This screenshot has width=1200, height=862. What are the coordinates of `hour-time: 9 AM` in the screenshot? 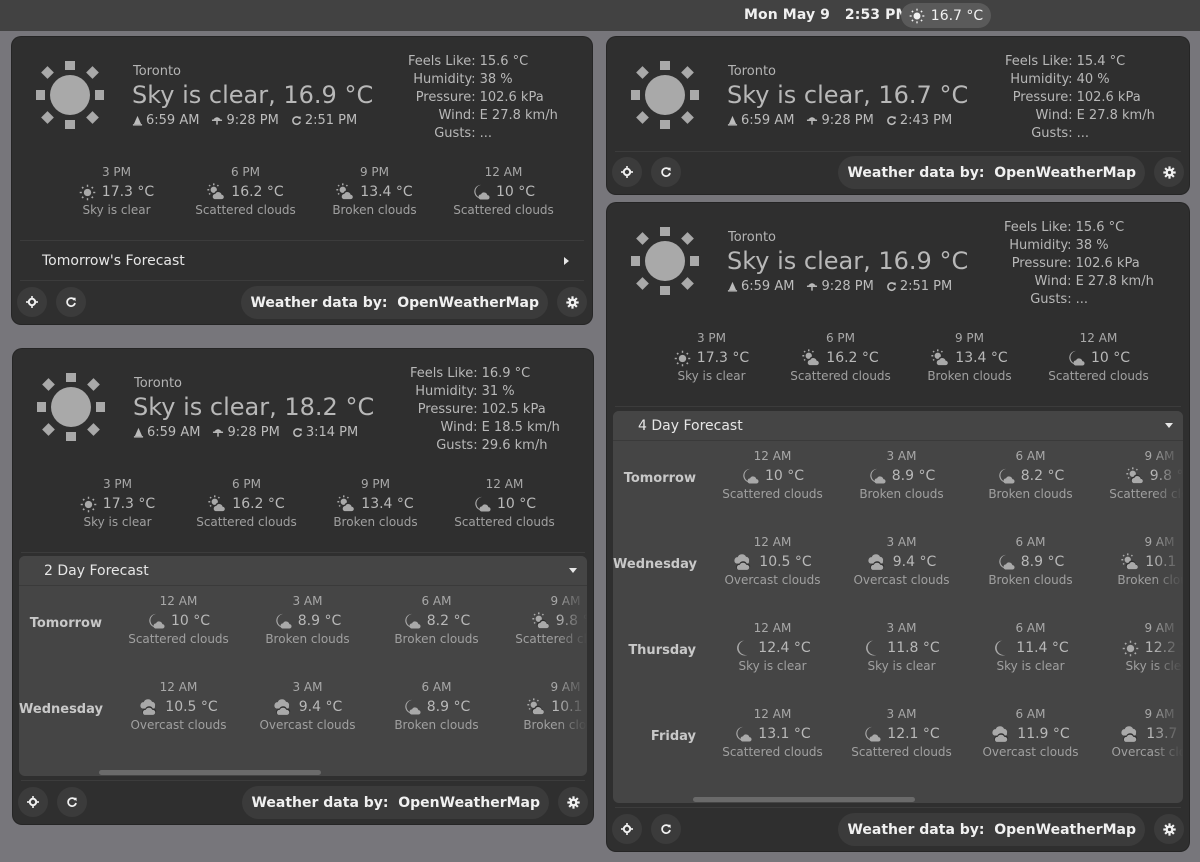 It's located at (1159, 714).